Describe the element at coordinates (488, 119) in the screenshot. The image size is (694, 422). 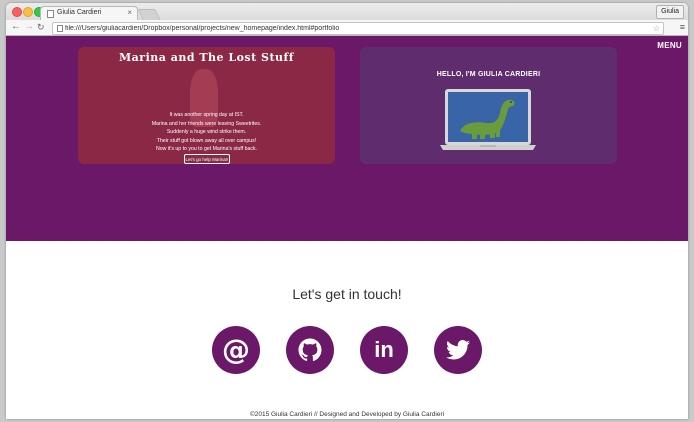
I see `laptop-dinosaur-illustration` at that location.